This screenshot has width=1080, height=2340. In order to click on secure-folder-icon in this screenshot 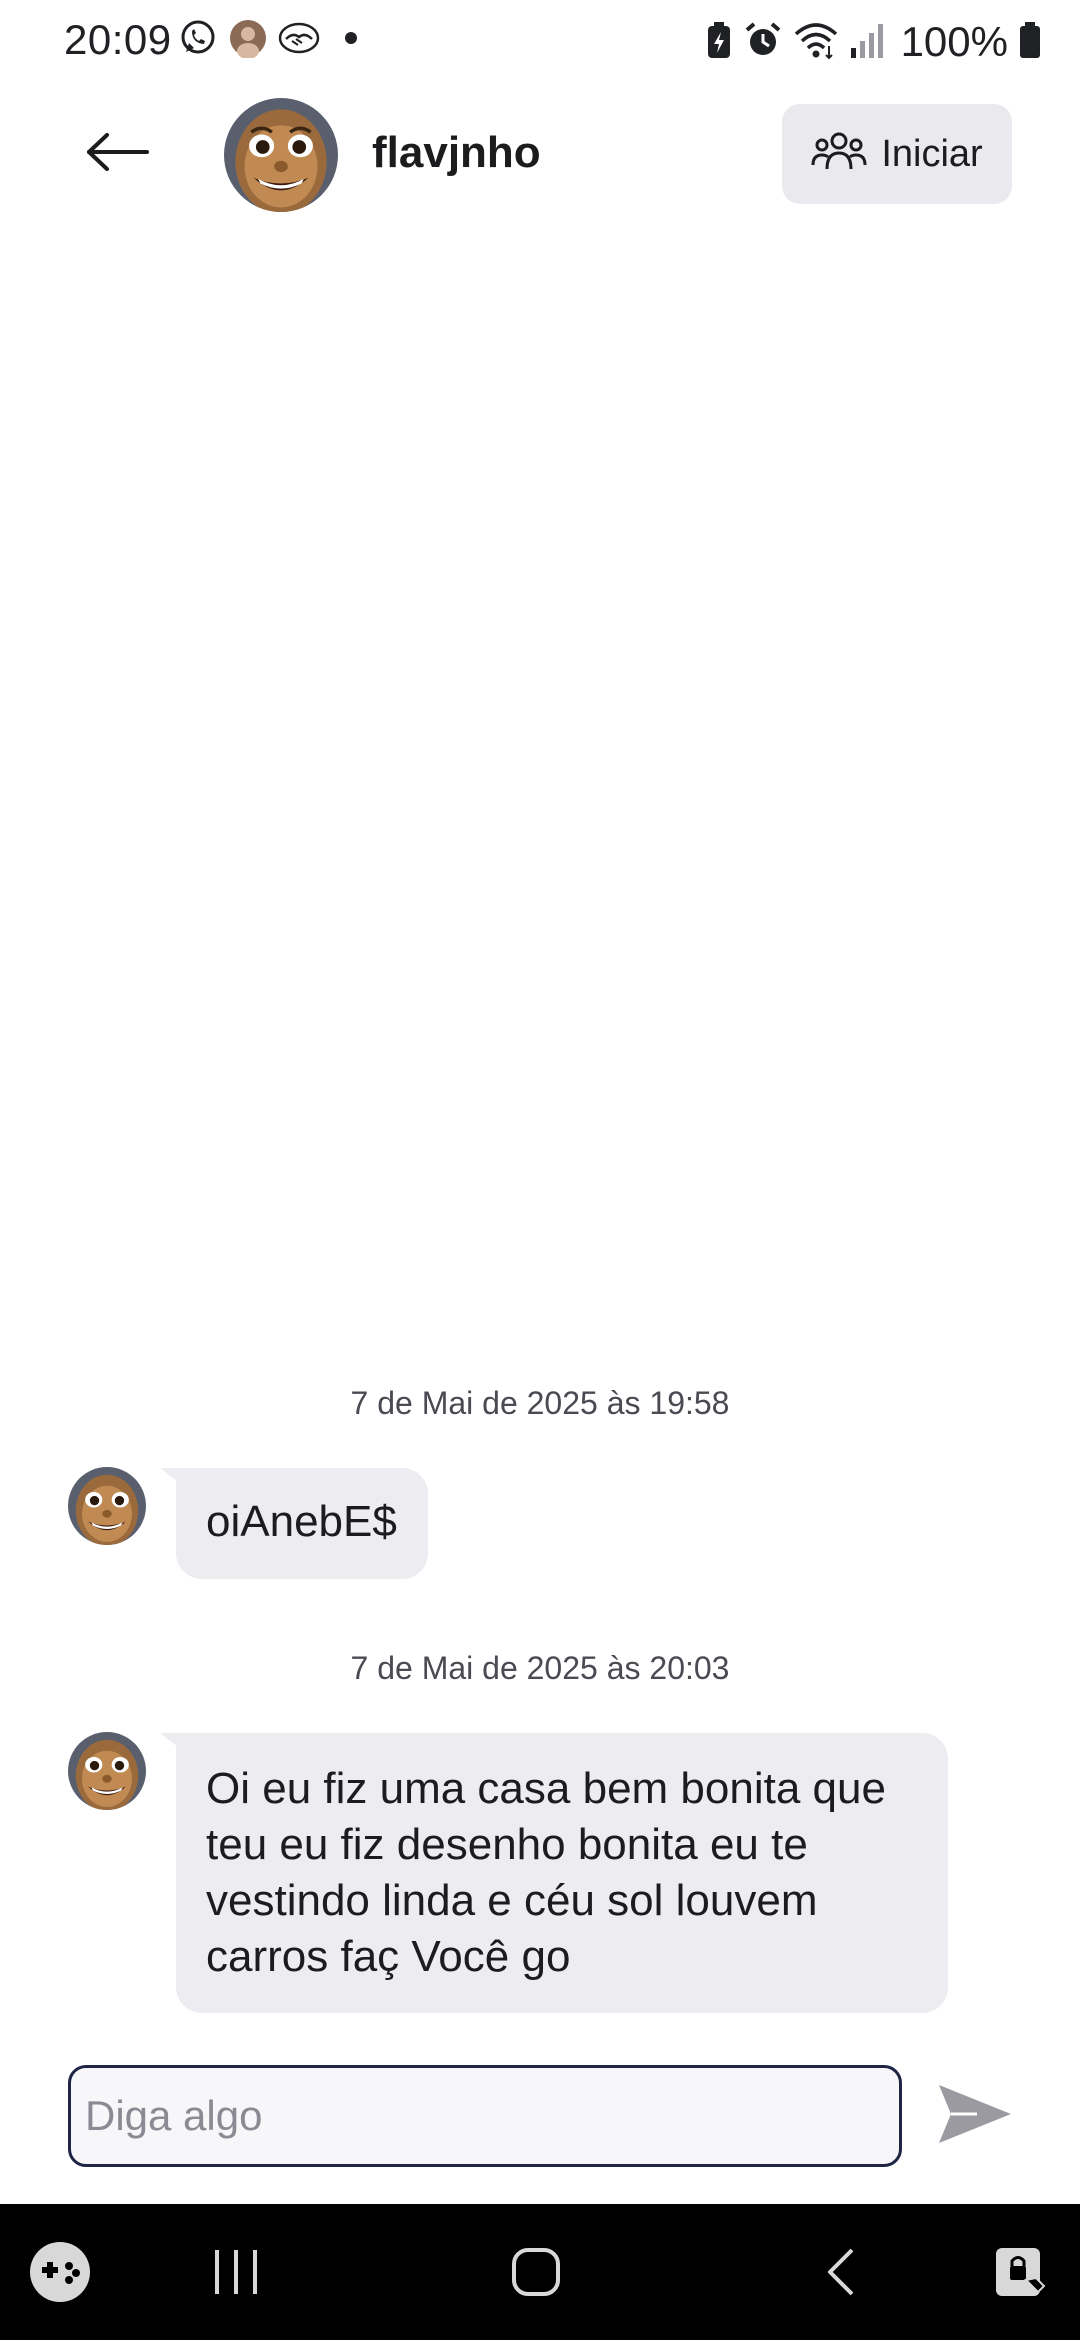, I will do `click(1020, 2274)`.